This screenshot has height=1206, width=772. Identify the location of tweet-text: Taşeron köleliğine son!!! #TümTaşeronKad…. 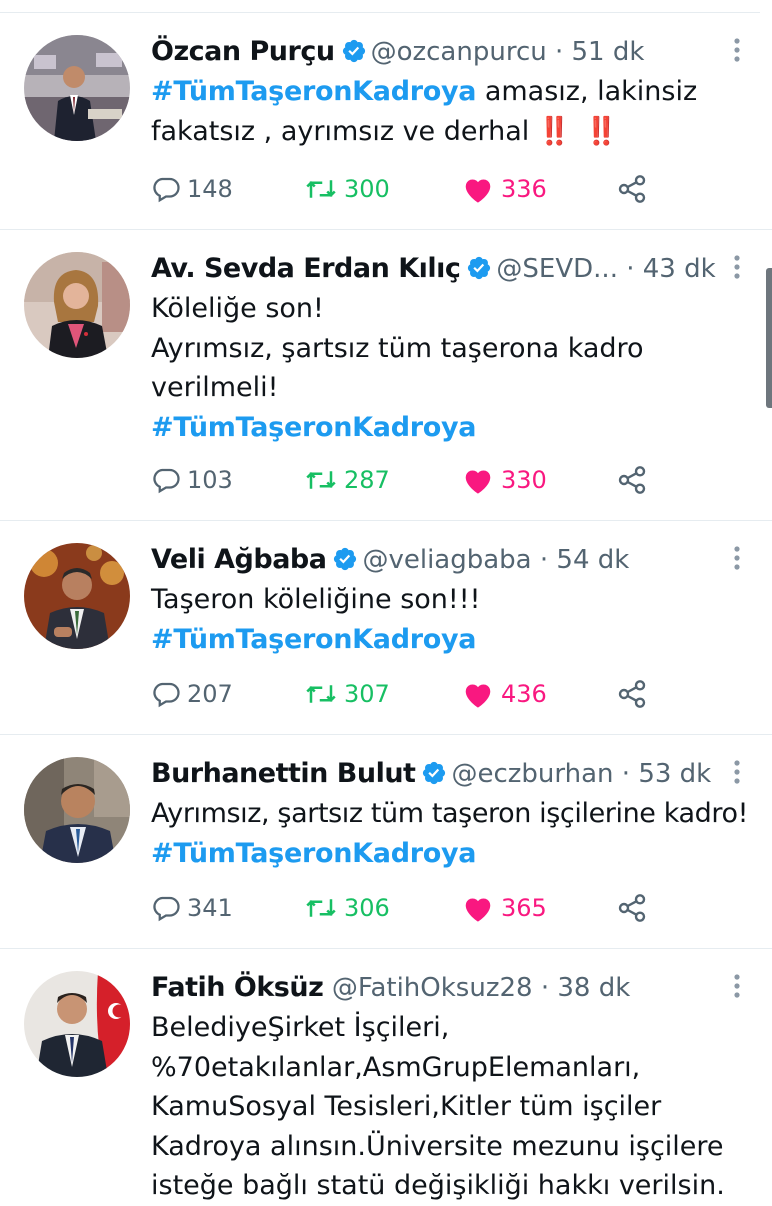
(447, 619).